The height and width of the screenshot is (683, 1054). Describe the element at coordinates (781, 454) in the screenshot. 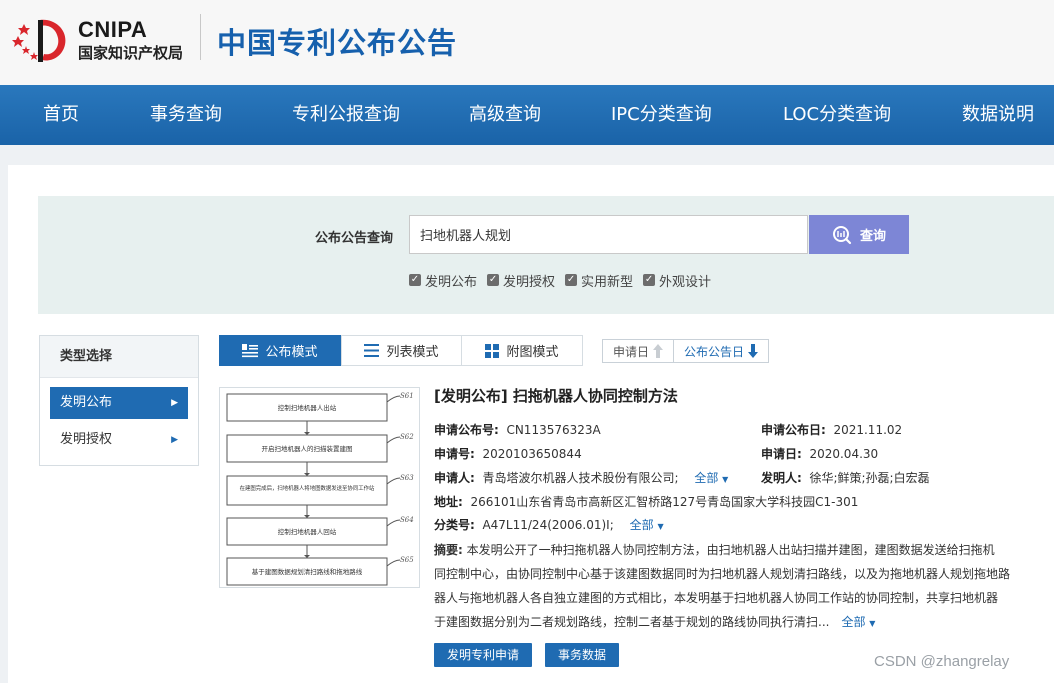

I see `field-label: 申请日:` at that location.